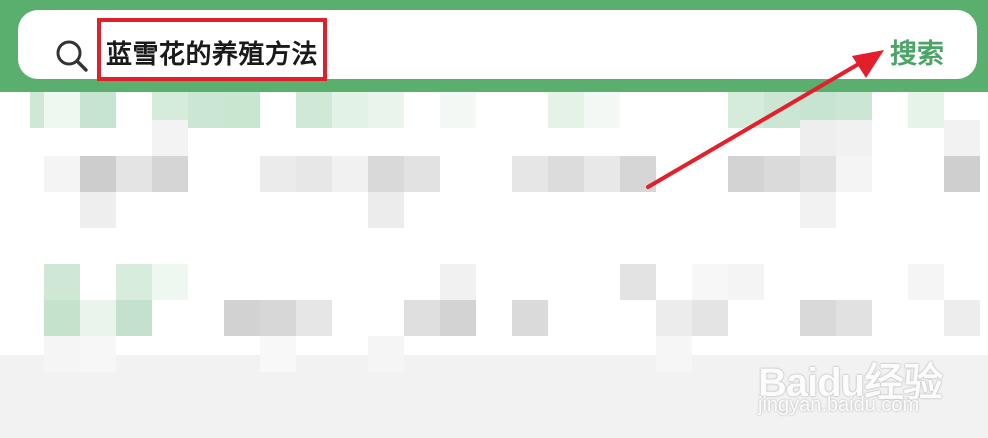 The image size is (988, 438). What do you see at coordinates (868, 380) in the screenshot?
I see `baidu-watermark: Baidu经验 jingyan.baidu.com` at bounding box center [868, 380].